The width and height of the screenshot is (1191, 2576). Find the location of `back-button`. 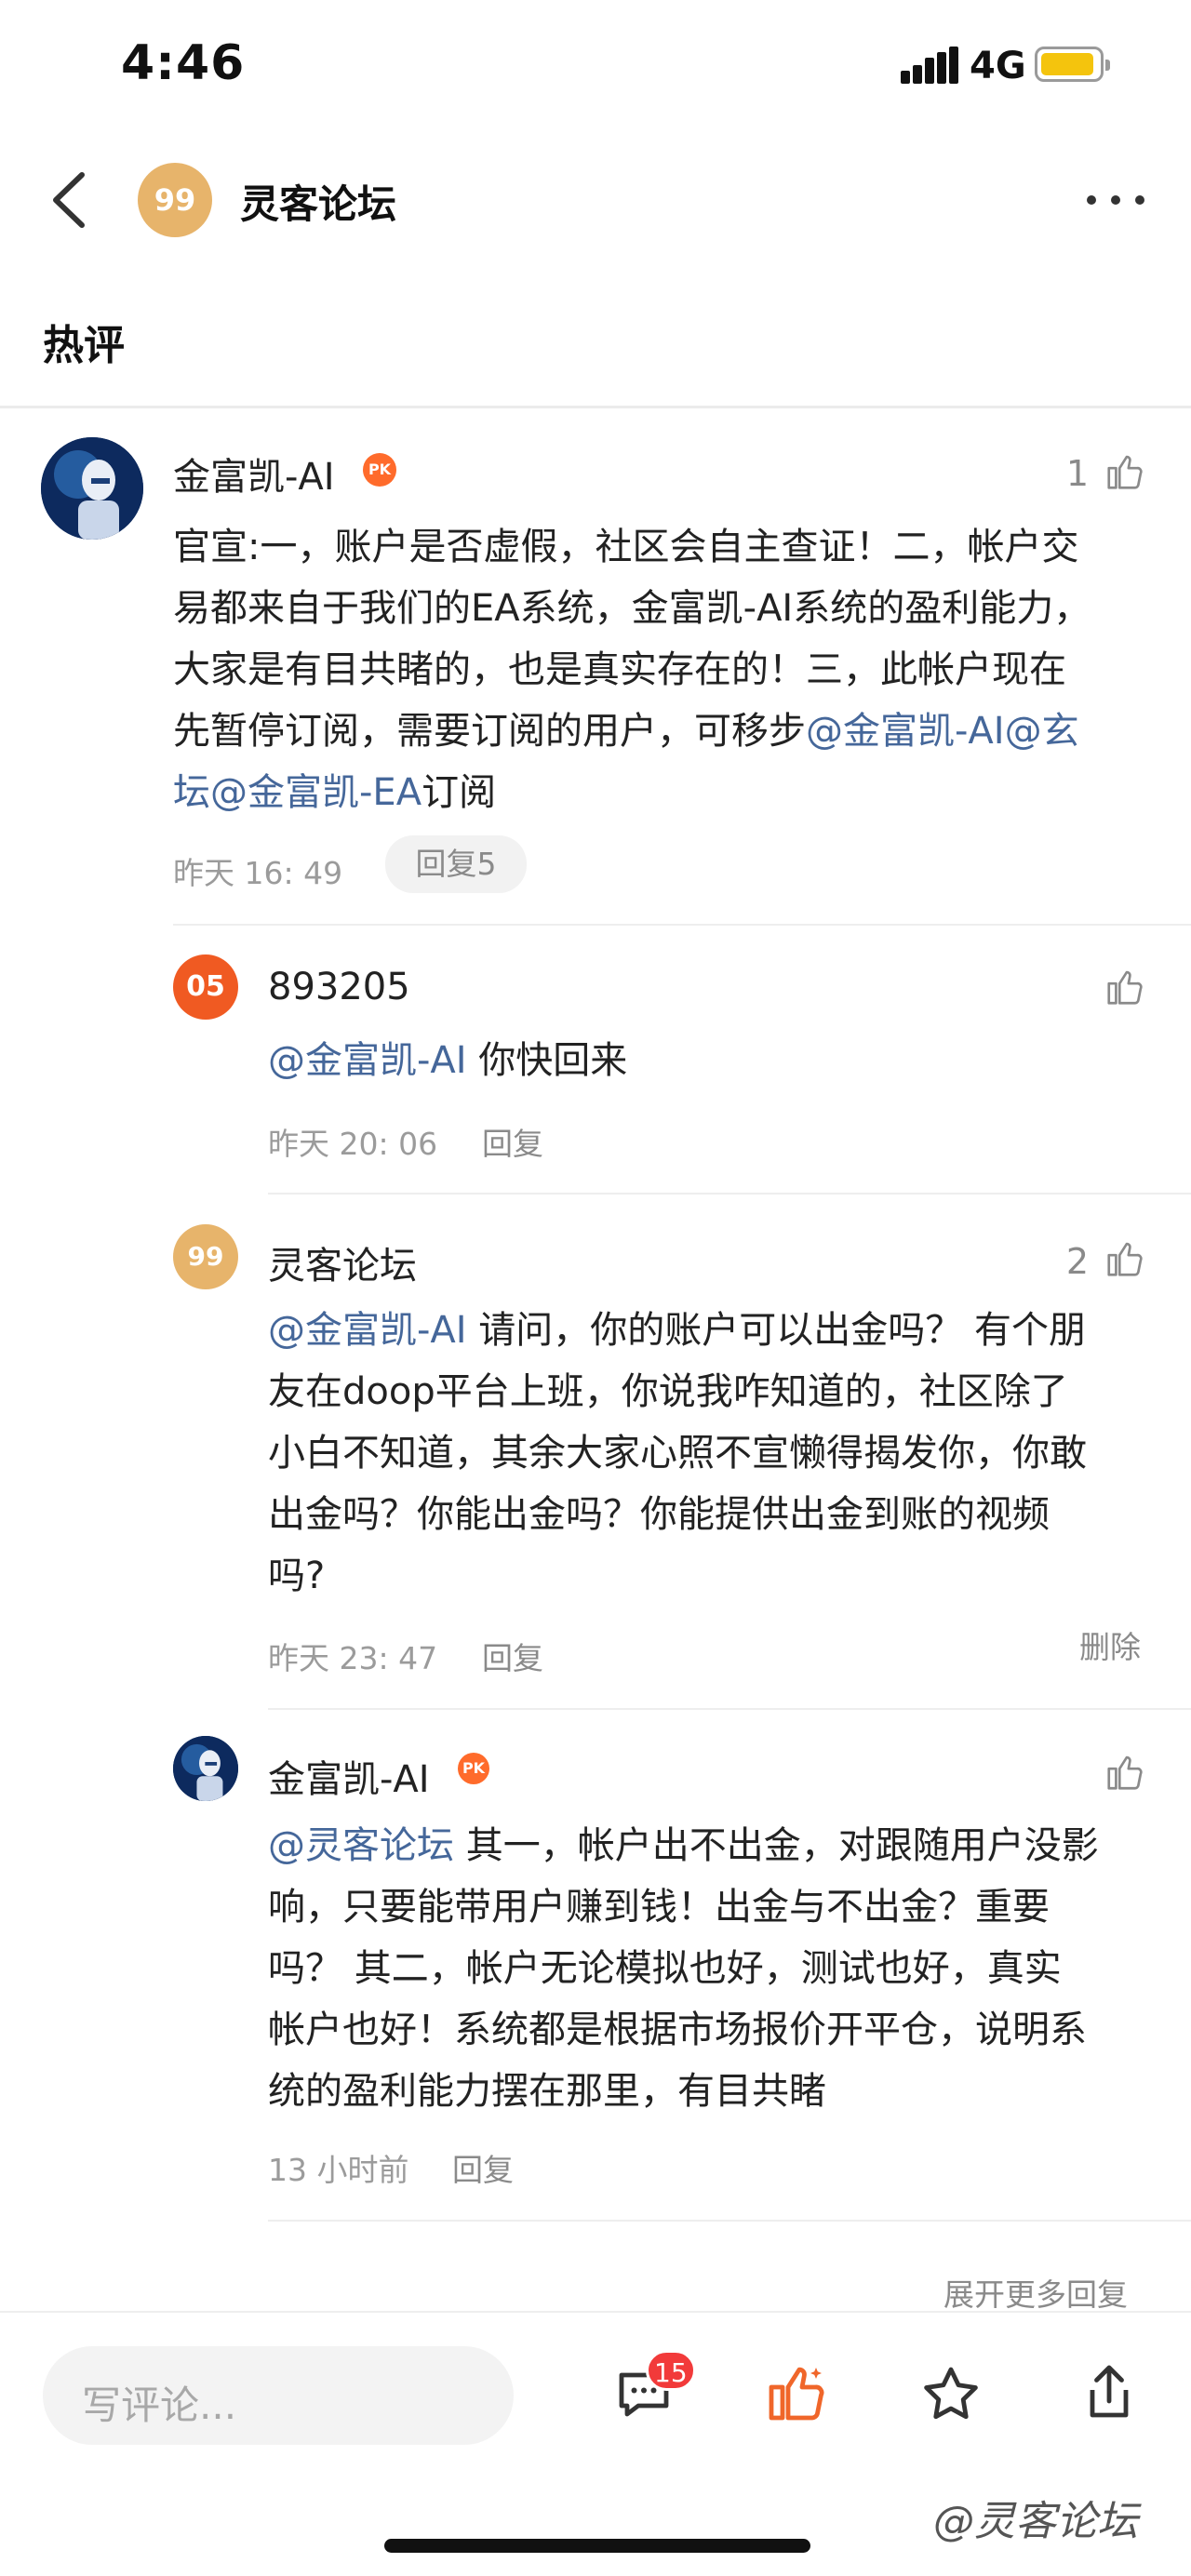

back-button is located at coordinates (71, 200).